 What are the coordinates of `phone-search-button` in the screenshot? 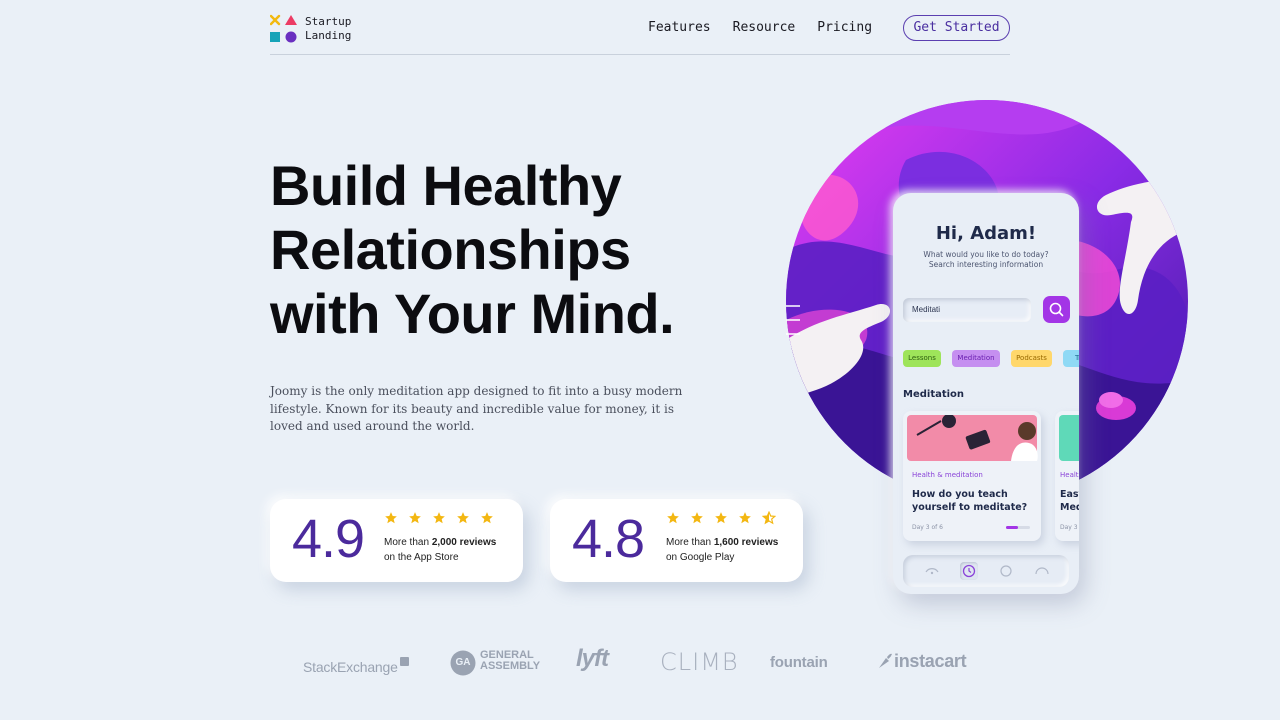 It's located at (1056, 309).